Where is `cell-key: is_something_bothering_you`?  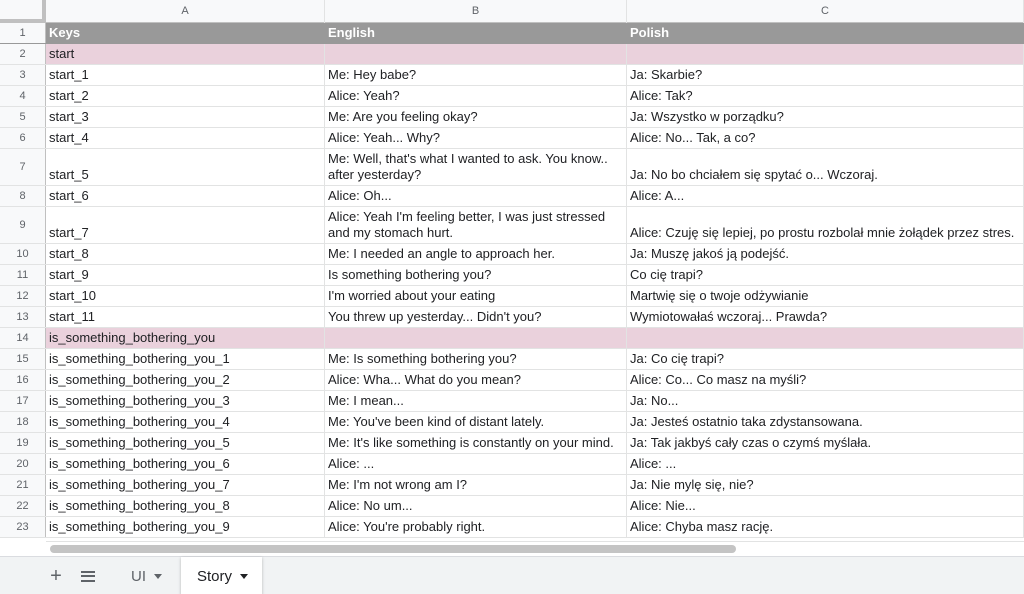 cell-key: is_something_bothering_you is located at coordinates (185, 338).